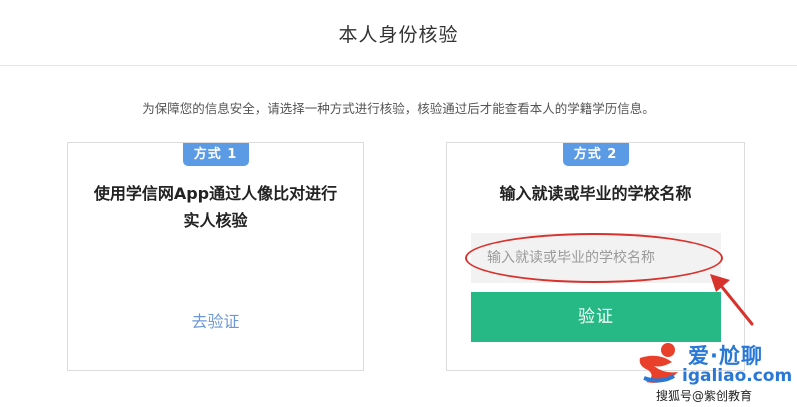  What do you see at coordinates (595, 154) in the screenshot?
I see `method-2-badge: 方式 2` at bounding box center [595, 154].